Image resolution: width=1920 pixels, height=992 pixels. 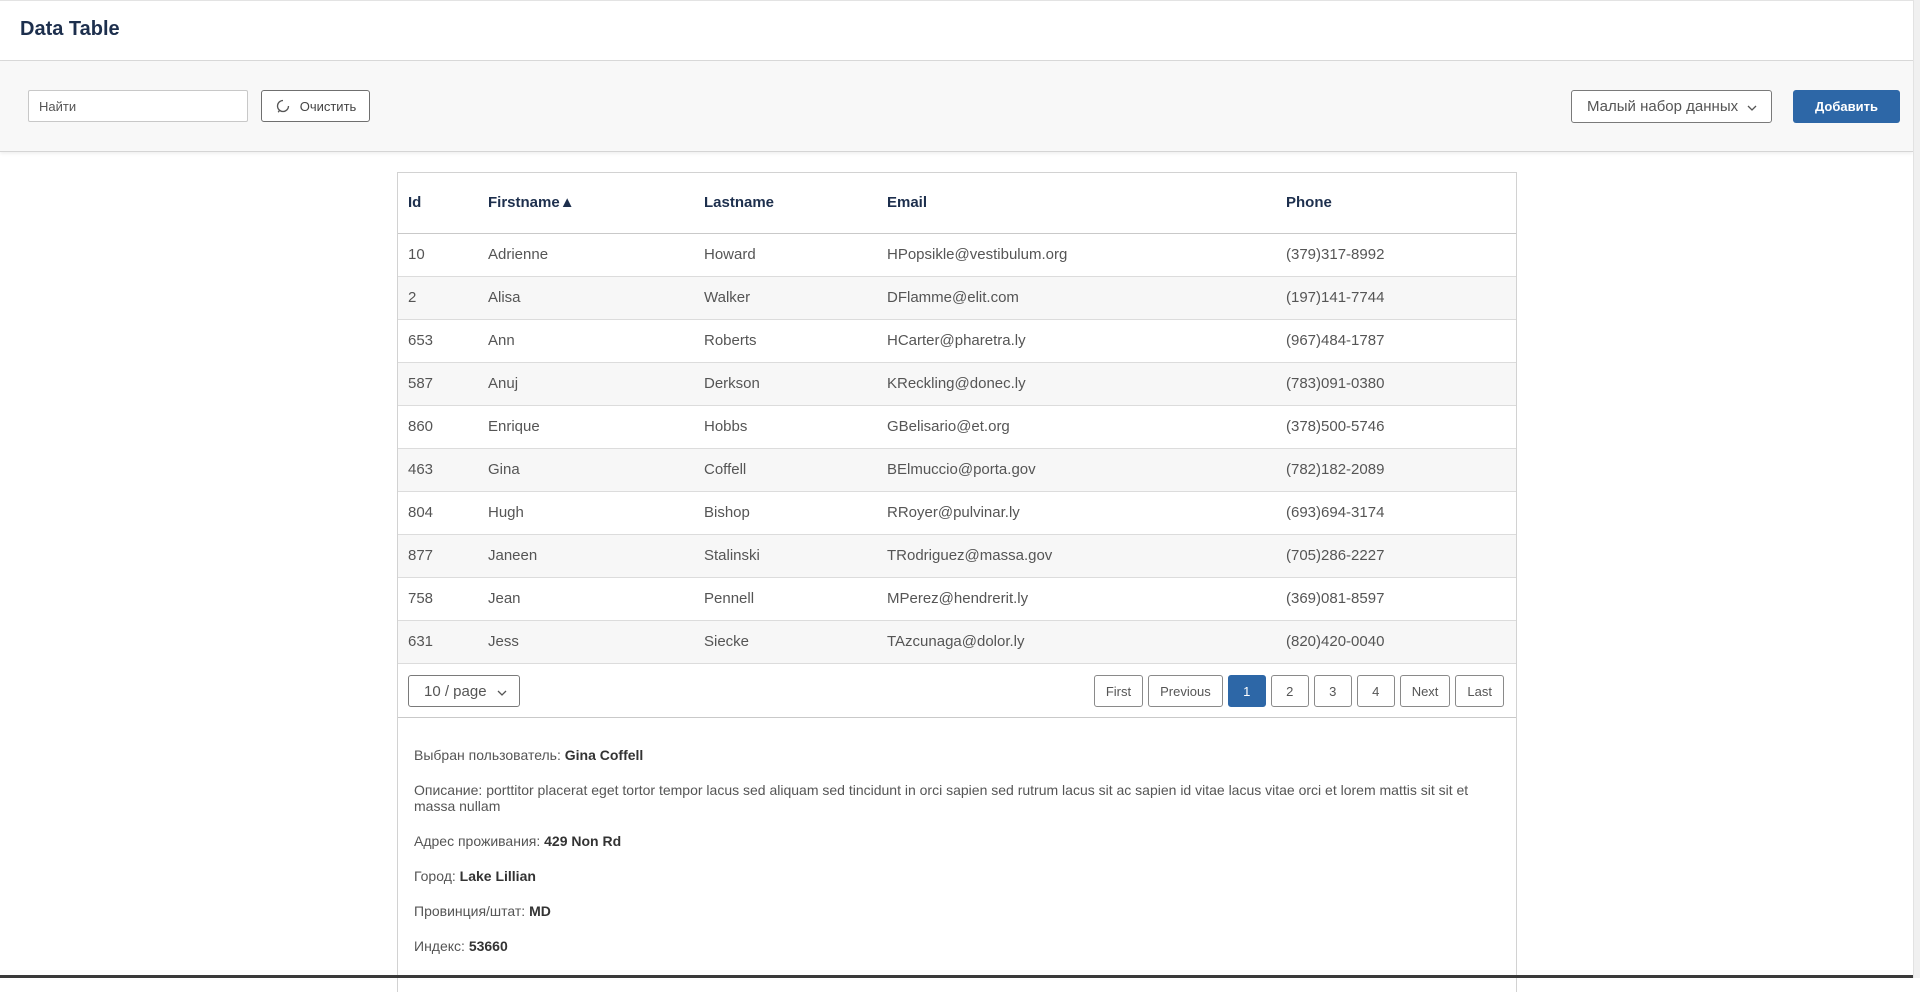 I want to click on page-button-2: 2, so click(x=1289, y=691).